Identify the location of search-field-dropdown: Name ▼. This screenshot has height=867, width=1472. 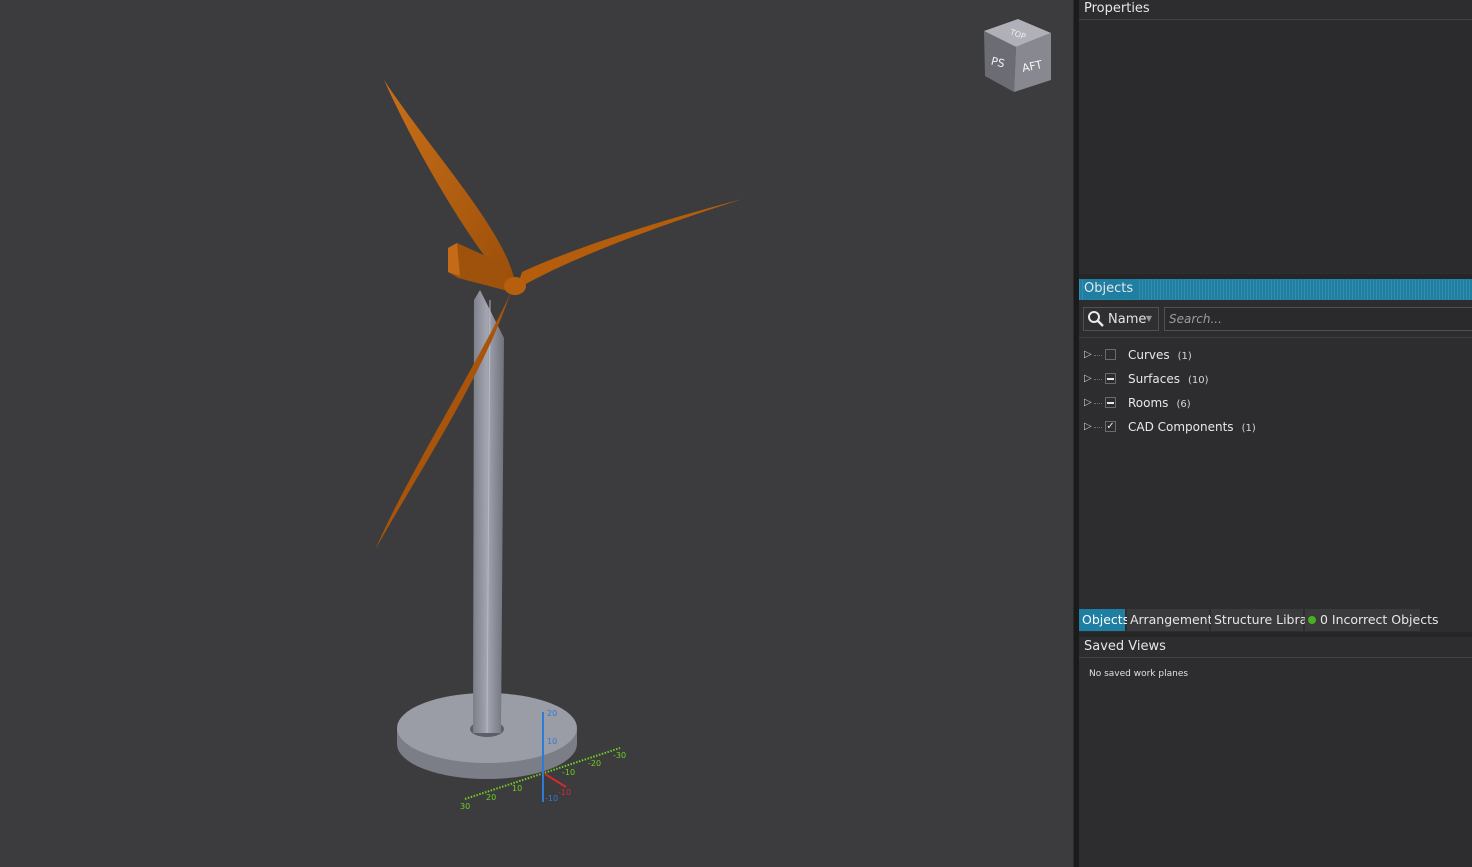
(1121, 319).